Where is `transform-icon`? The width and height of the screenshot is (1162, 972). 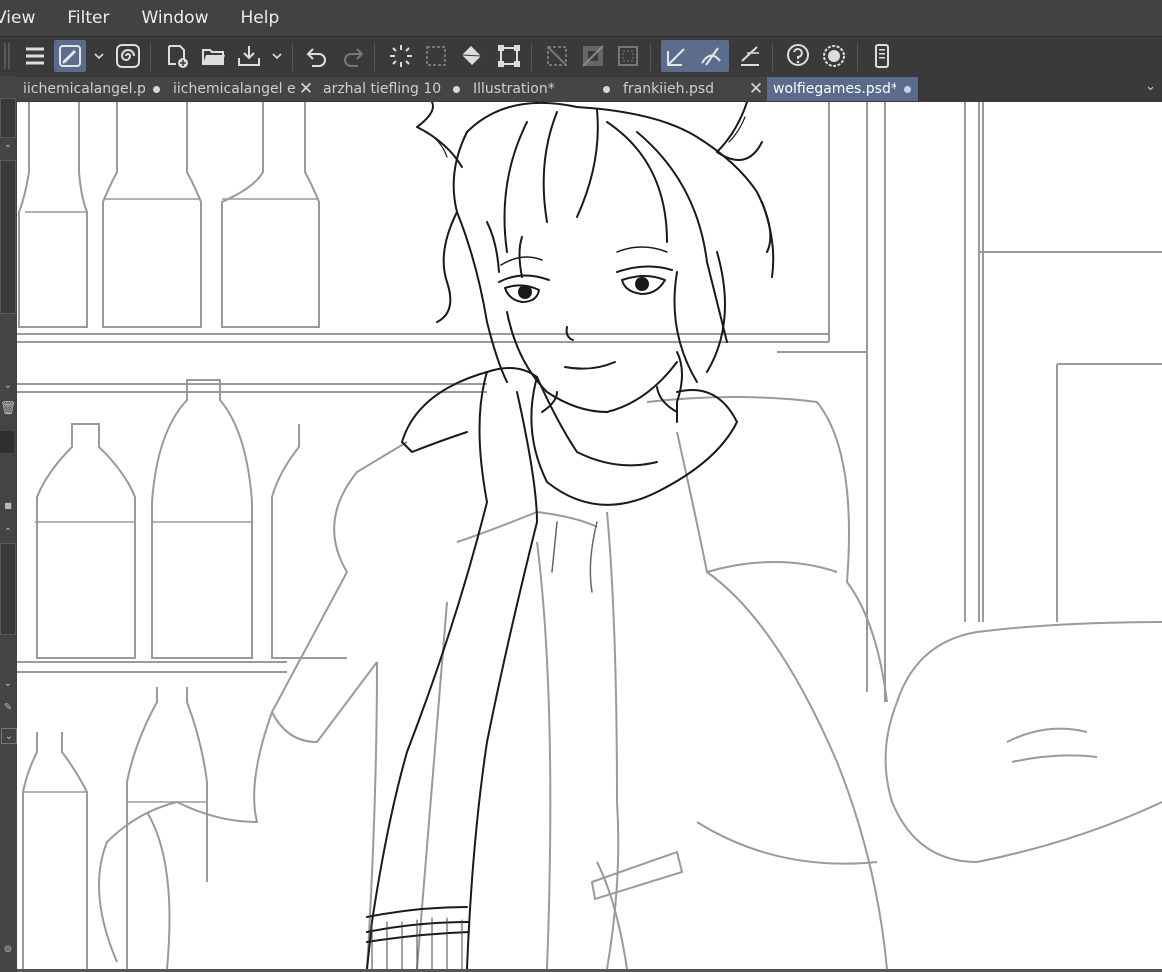 transform-icon is located at coordinates (509, 56).